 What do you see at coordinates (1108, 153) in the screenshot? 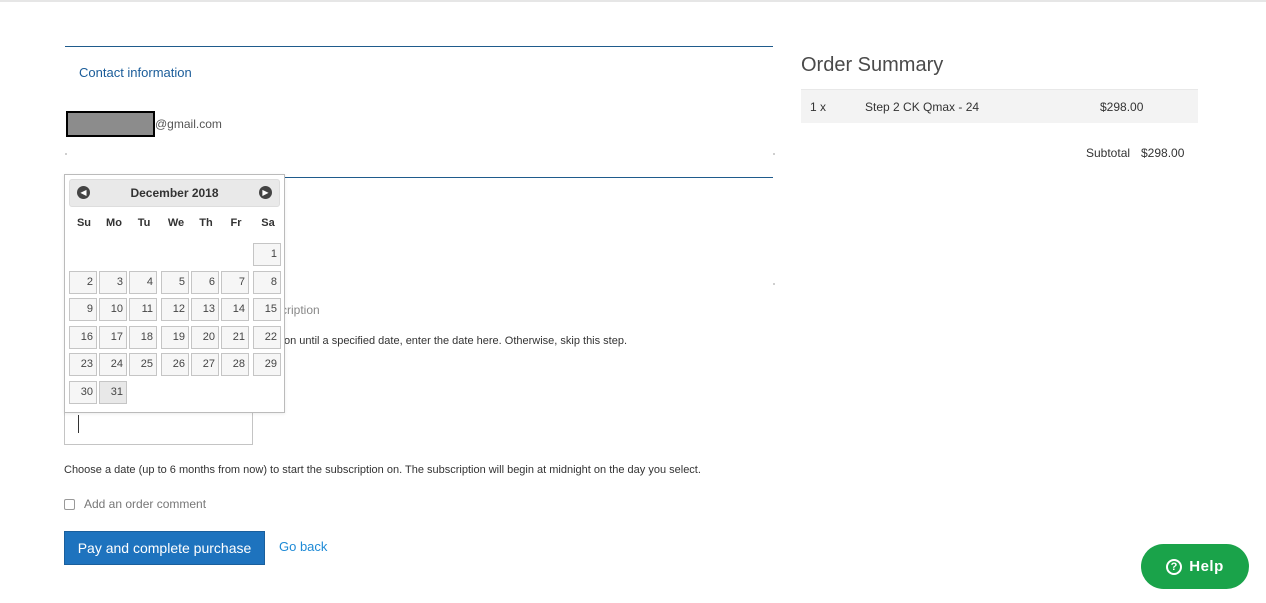
I see `subtotal-label: Subtotal` at bounding box center [1108, 153].